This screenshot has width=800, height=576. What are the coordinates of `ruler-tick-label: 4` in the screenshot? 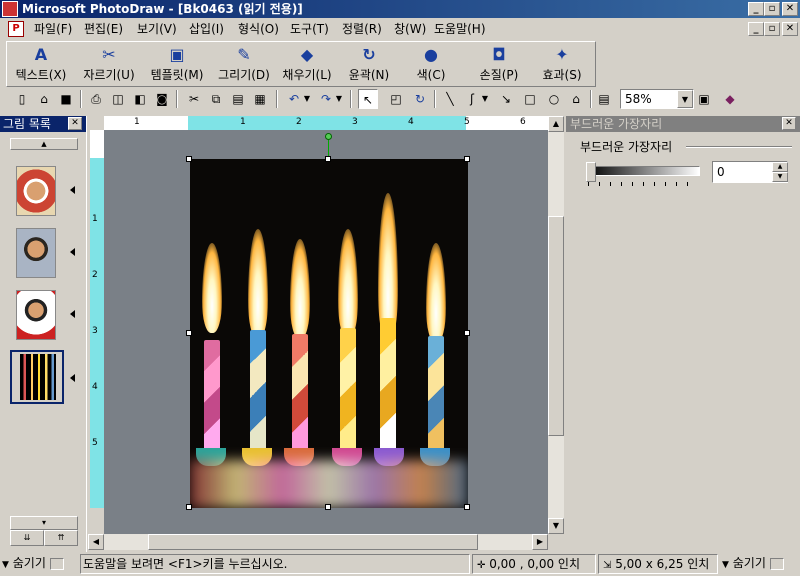 It's located at (411, 122).